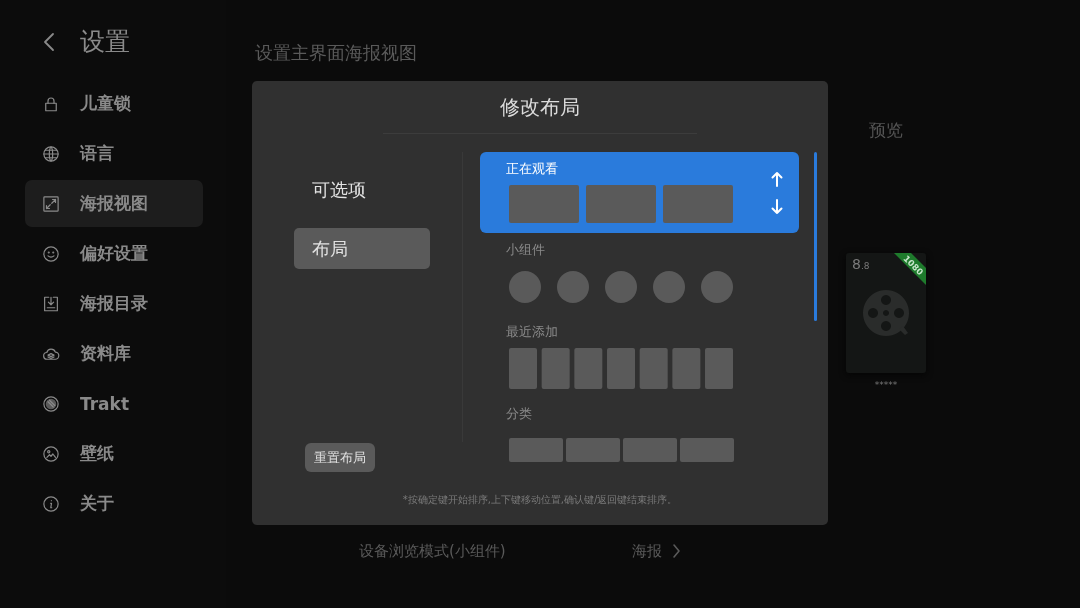 The width and height of the screenshot is (1080, 608). What do you see at coordinates (51, 103) in the screenshot?
I see `lock-icon` at bounding box center [51, 103].